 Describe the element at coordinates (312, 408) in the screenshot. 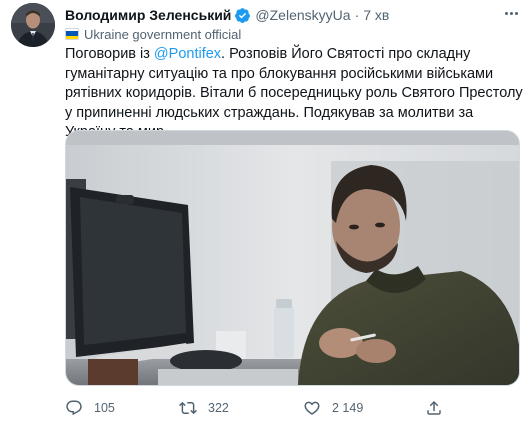

I see `heart-icon` at that location.